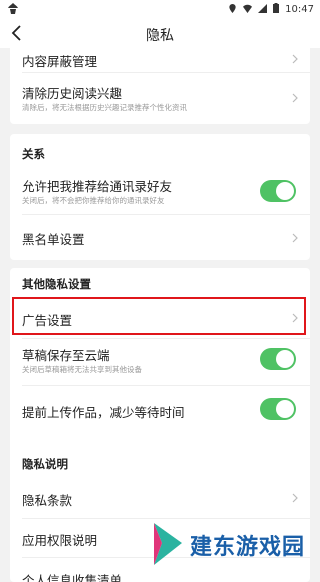 Image resolution: width=320 pixels, height=582 pixels. Describe the element at coordinates (160, 362) in the screenshot. I see `row-draft-cloud: 草稿保存至云端 关闭后草稿箱将无法共享到其他设备` at that location.